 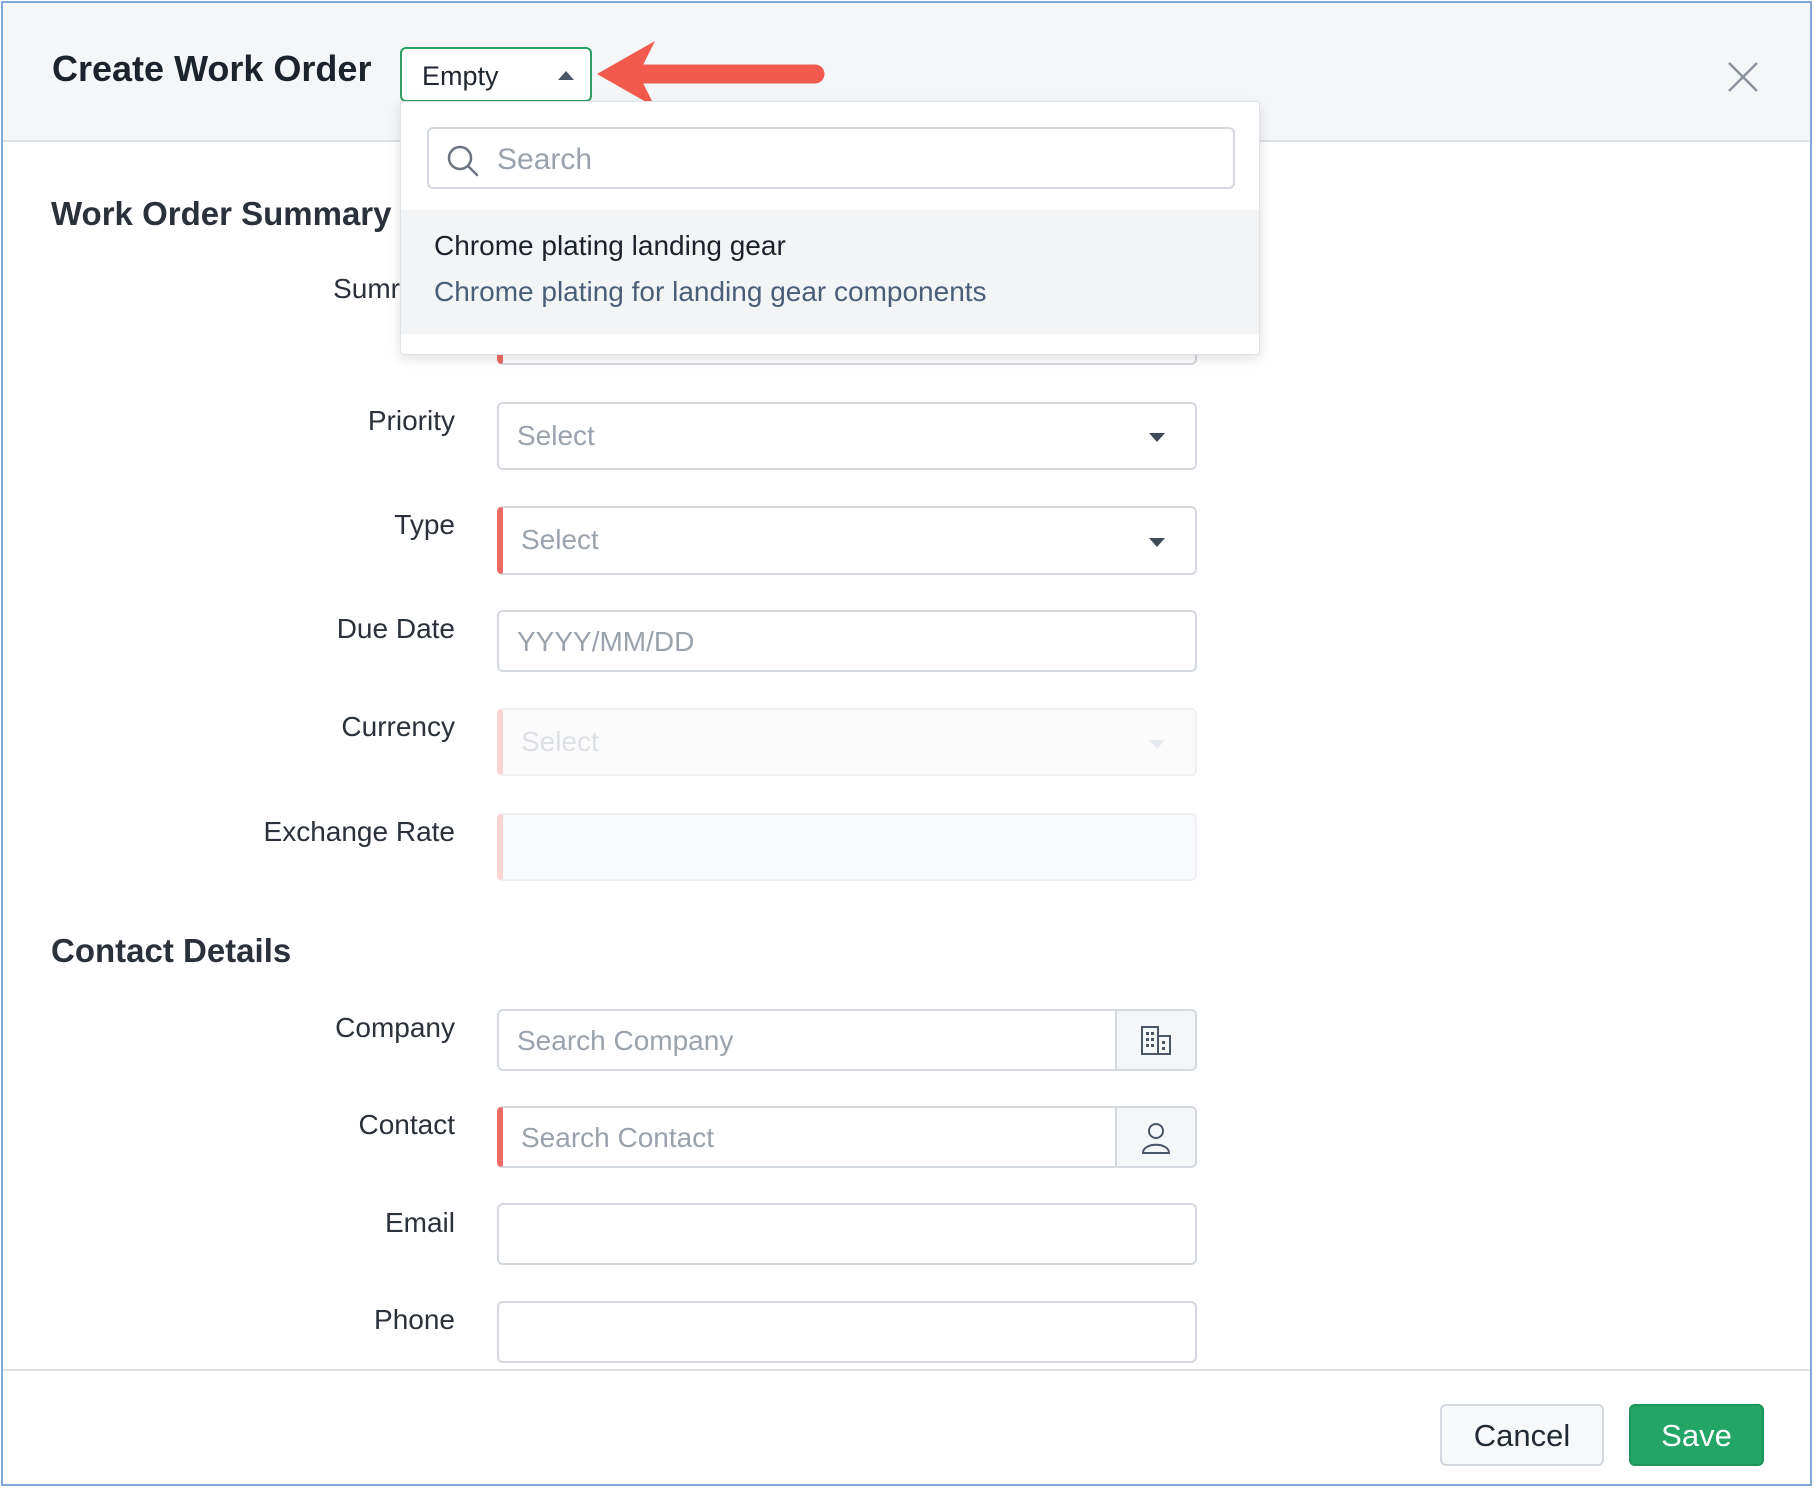 I want to click on template-select-value: Empty, so click(x=460, y=76).